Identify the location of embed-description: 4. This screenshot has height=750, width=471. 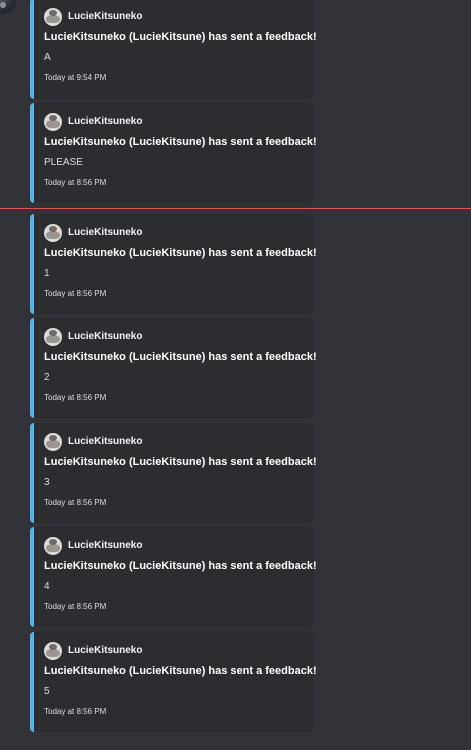
(47, 586).